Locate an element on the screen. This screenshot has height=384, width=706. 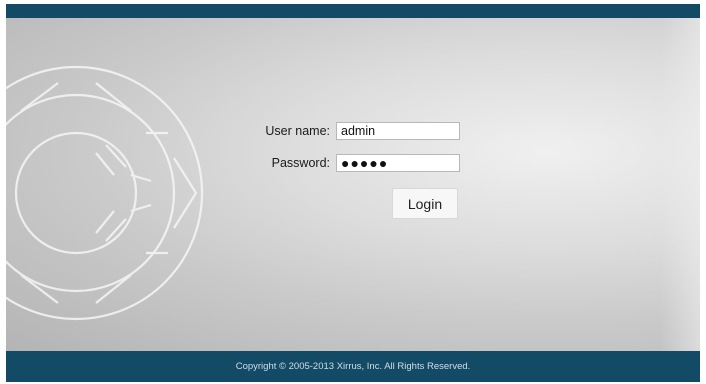
username-label: User name: is located at coordinates (297, 131).